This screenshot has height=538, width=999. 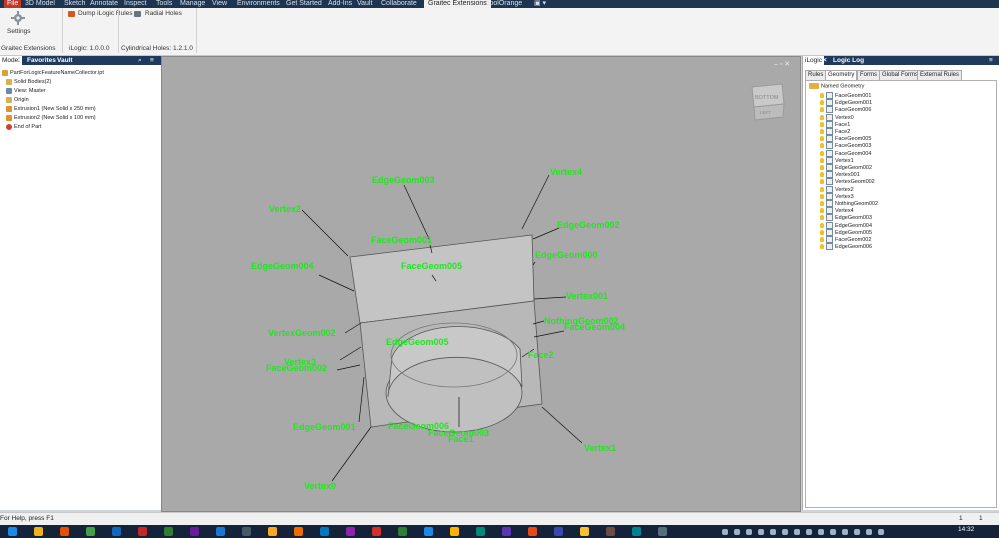 I want to click on menu-coolorange: coolOrange, so click(x=504, y=4).